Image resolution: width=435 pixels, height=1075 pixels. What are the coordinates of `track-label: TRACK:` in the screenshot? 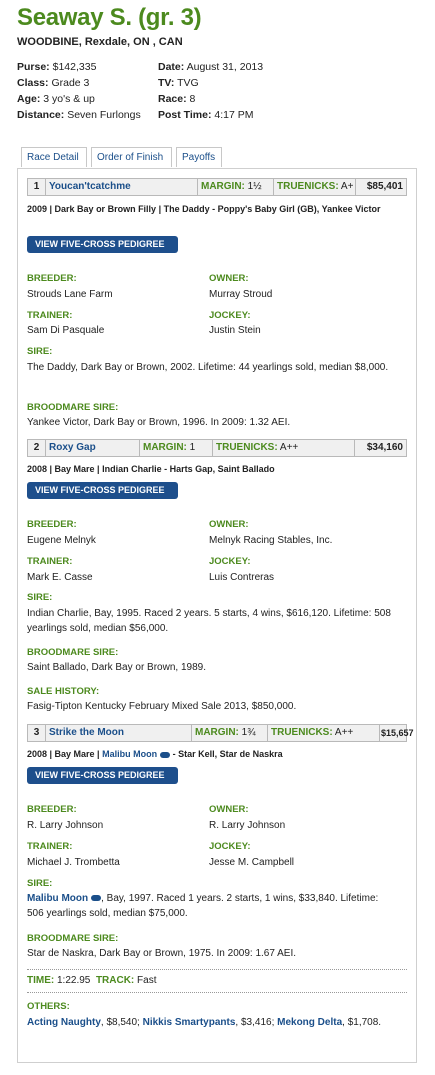 It's located at (115, 980).